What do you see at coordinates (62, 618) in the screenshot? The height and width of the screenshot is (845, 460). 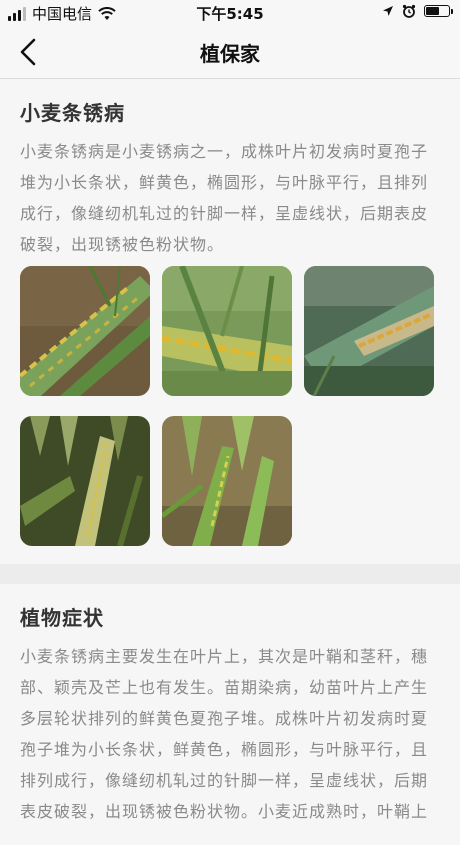 I see `section-title: 植物症状` at bounding box center [62, 618].